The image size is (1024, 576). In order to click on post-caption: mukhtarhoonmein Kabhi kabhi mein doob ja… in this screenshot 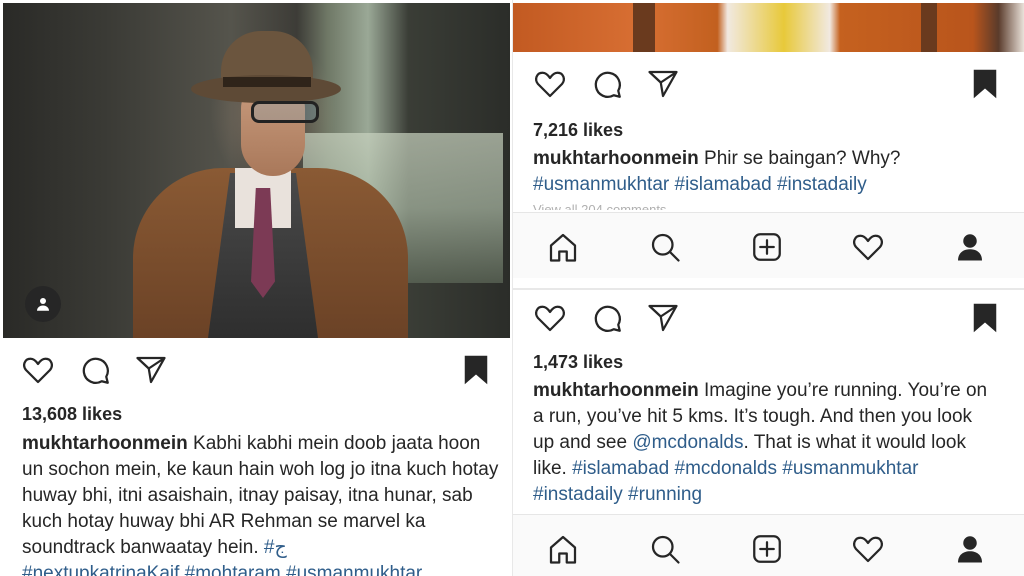, I will do `click(262, 503)`.